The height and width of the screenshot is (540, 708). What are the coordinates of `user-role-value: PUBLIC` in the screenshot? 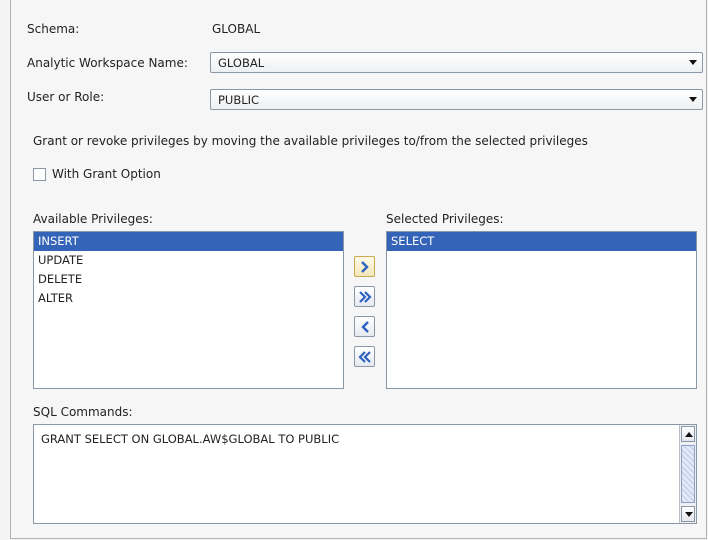 It's located at (239, 100).